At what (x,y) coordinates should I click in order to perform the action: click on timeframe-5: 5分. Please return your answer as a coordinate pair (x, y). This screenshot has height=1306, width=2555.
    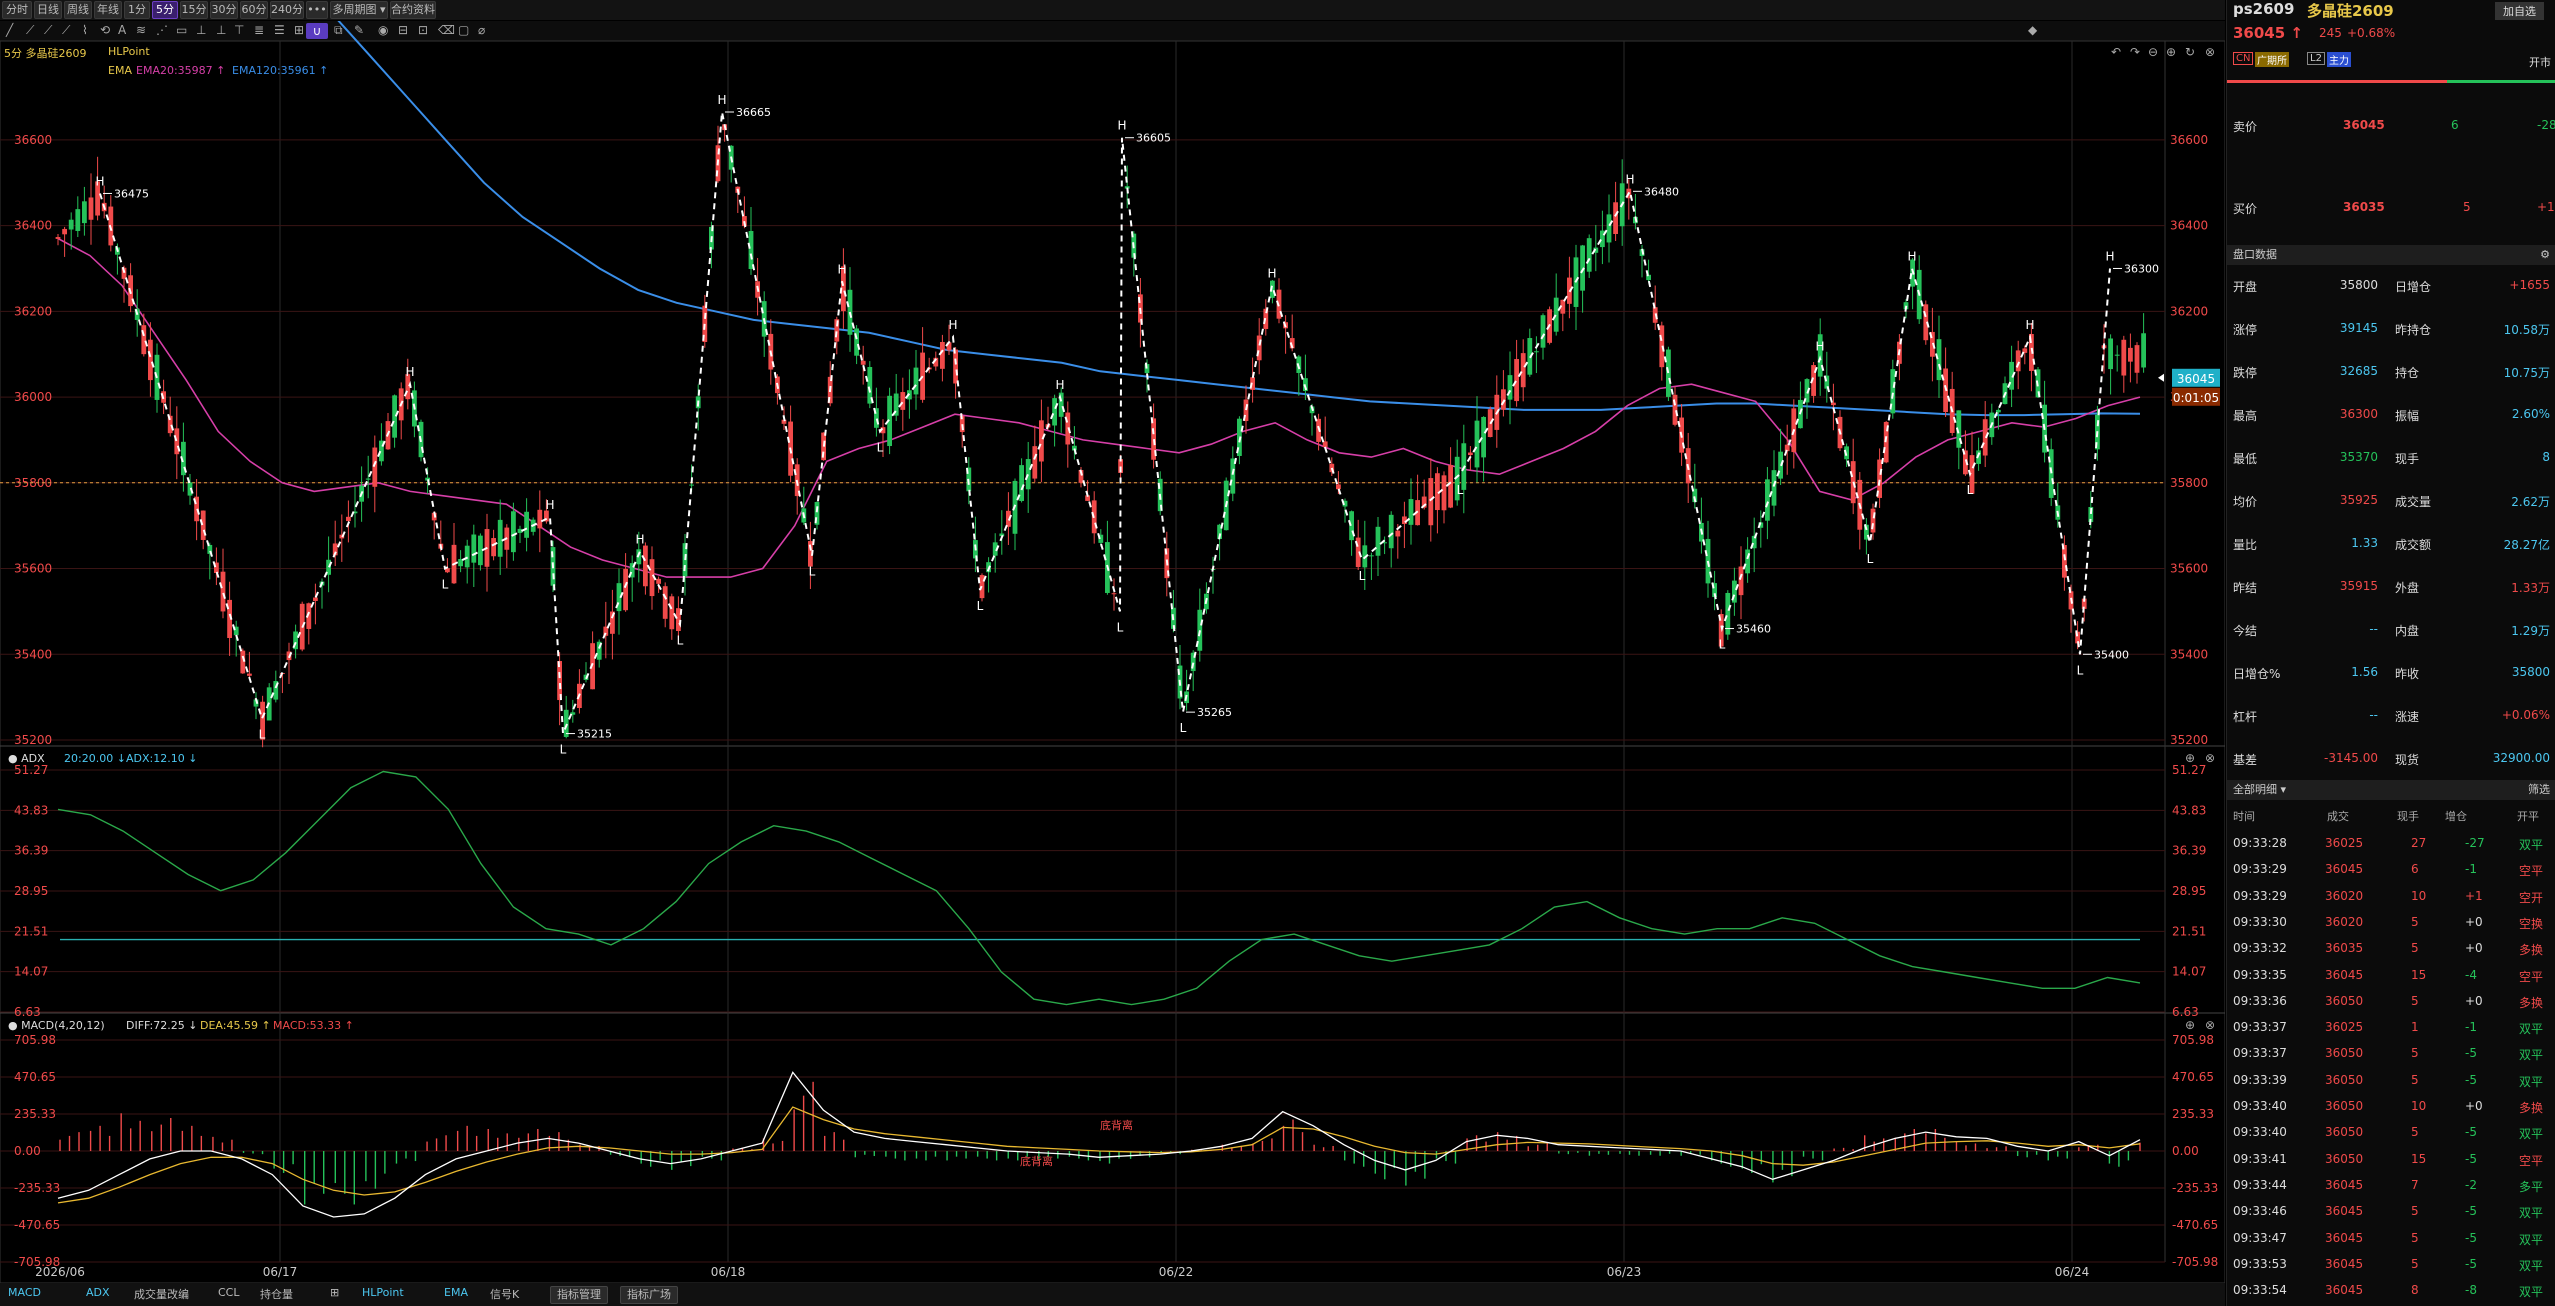
    Looking at the image, I should click on (165, 10).